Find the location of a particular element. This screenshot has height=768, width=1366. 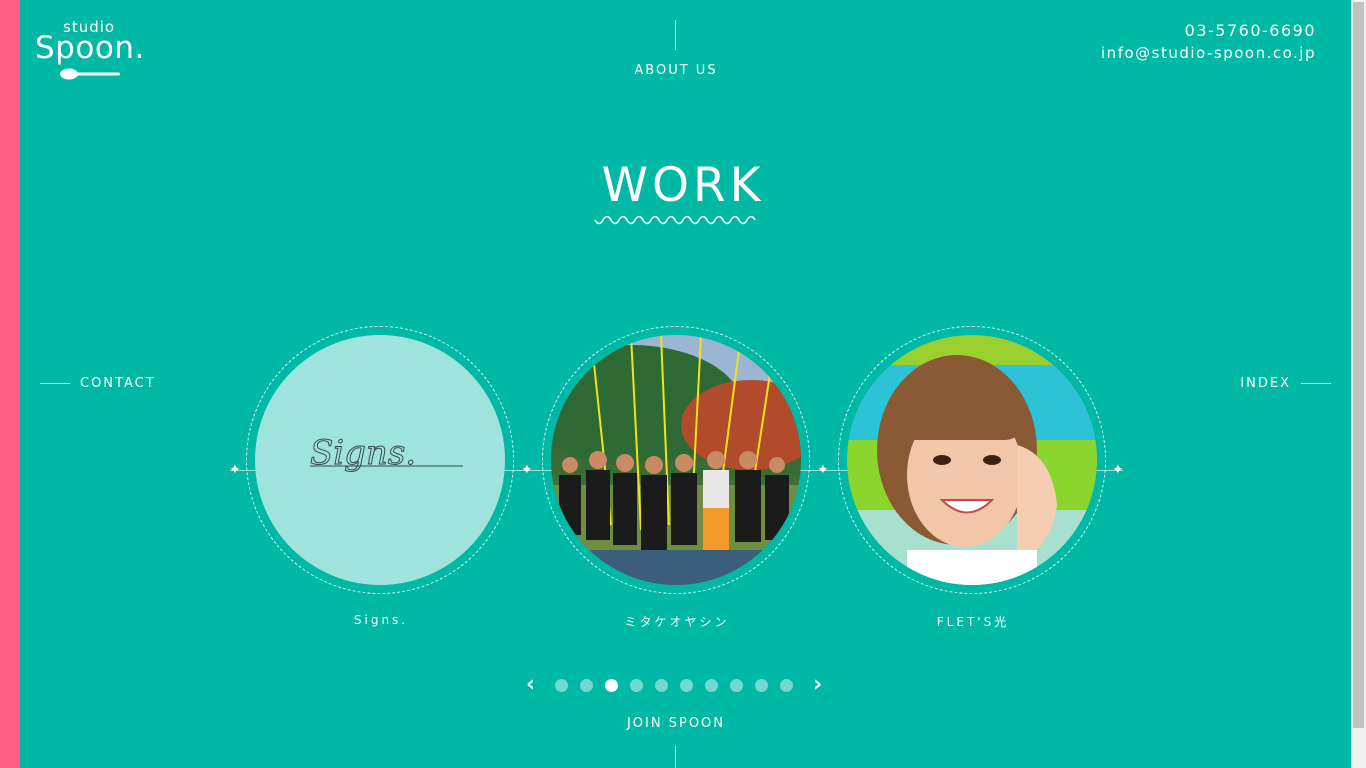

work-thumbnail: Signs. is located at coordinates (380, 460).